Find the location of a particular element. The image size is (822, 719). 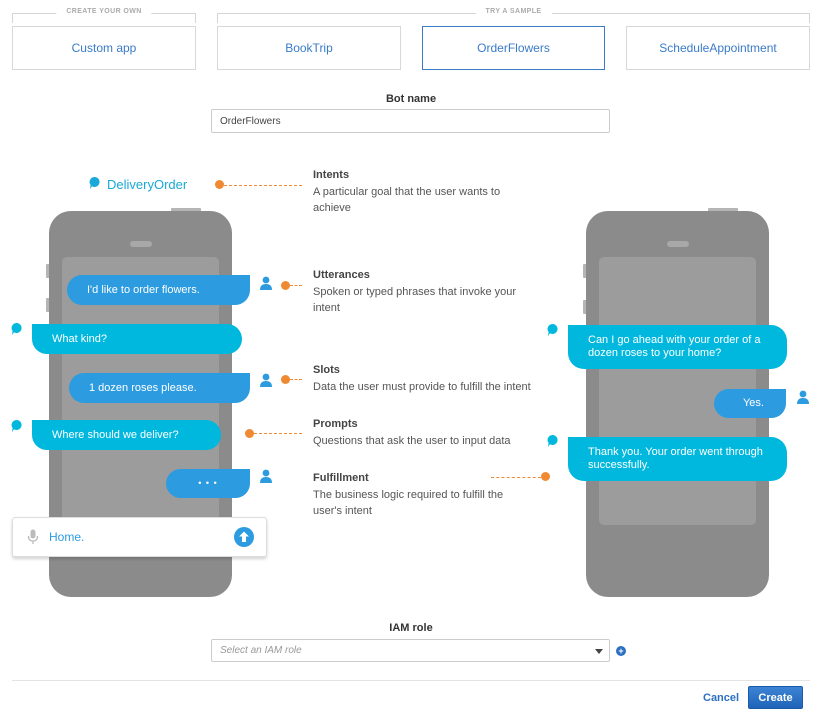

chat-bubble-user: I'd like to order flowers. is located at coordinates (158, 290).